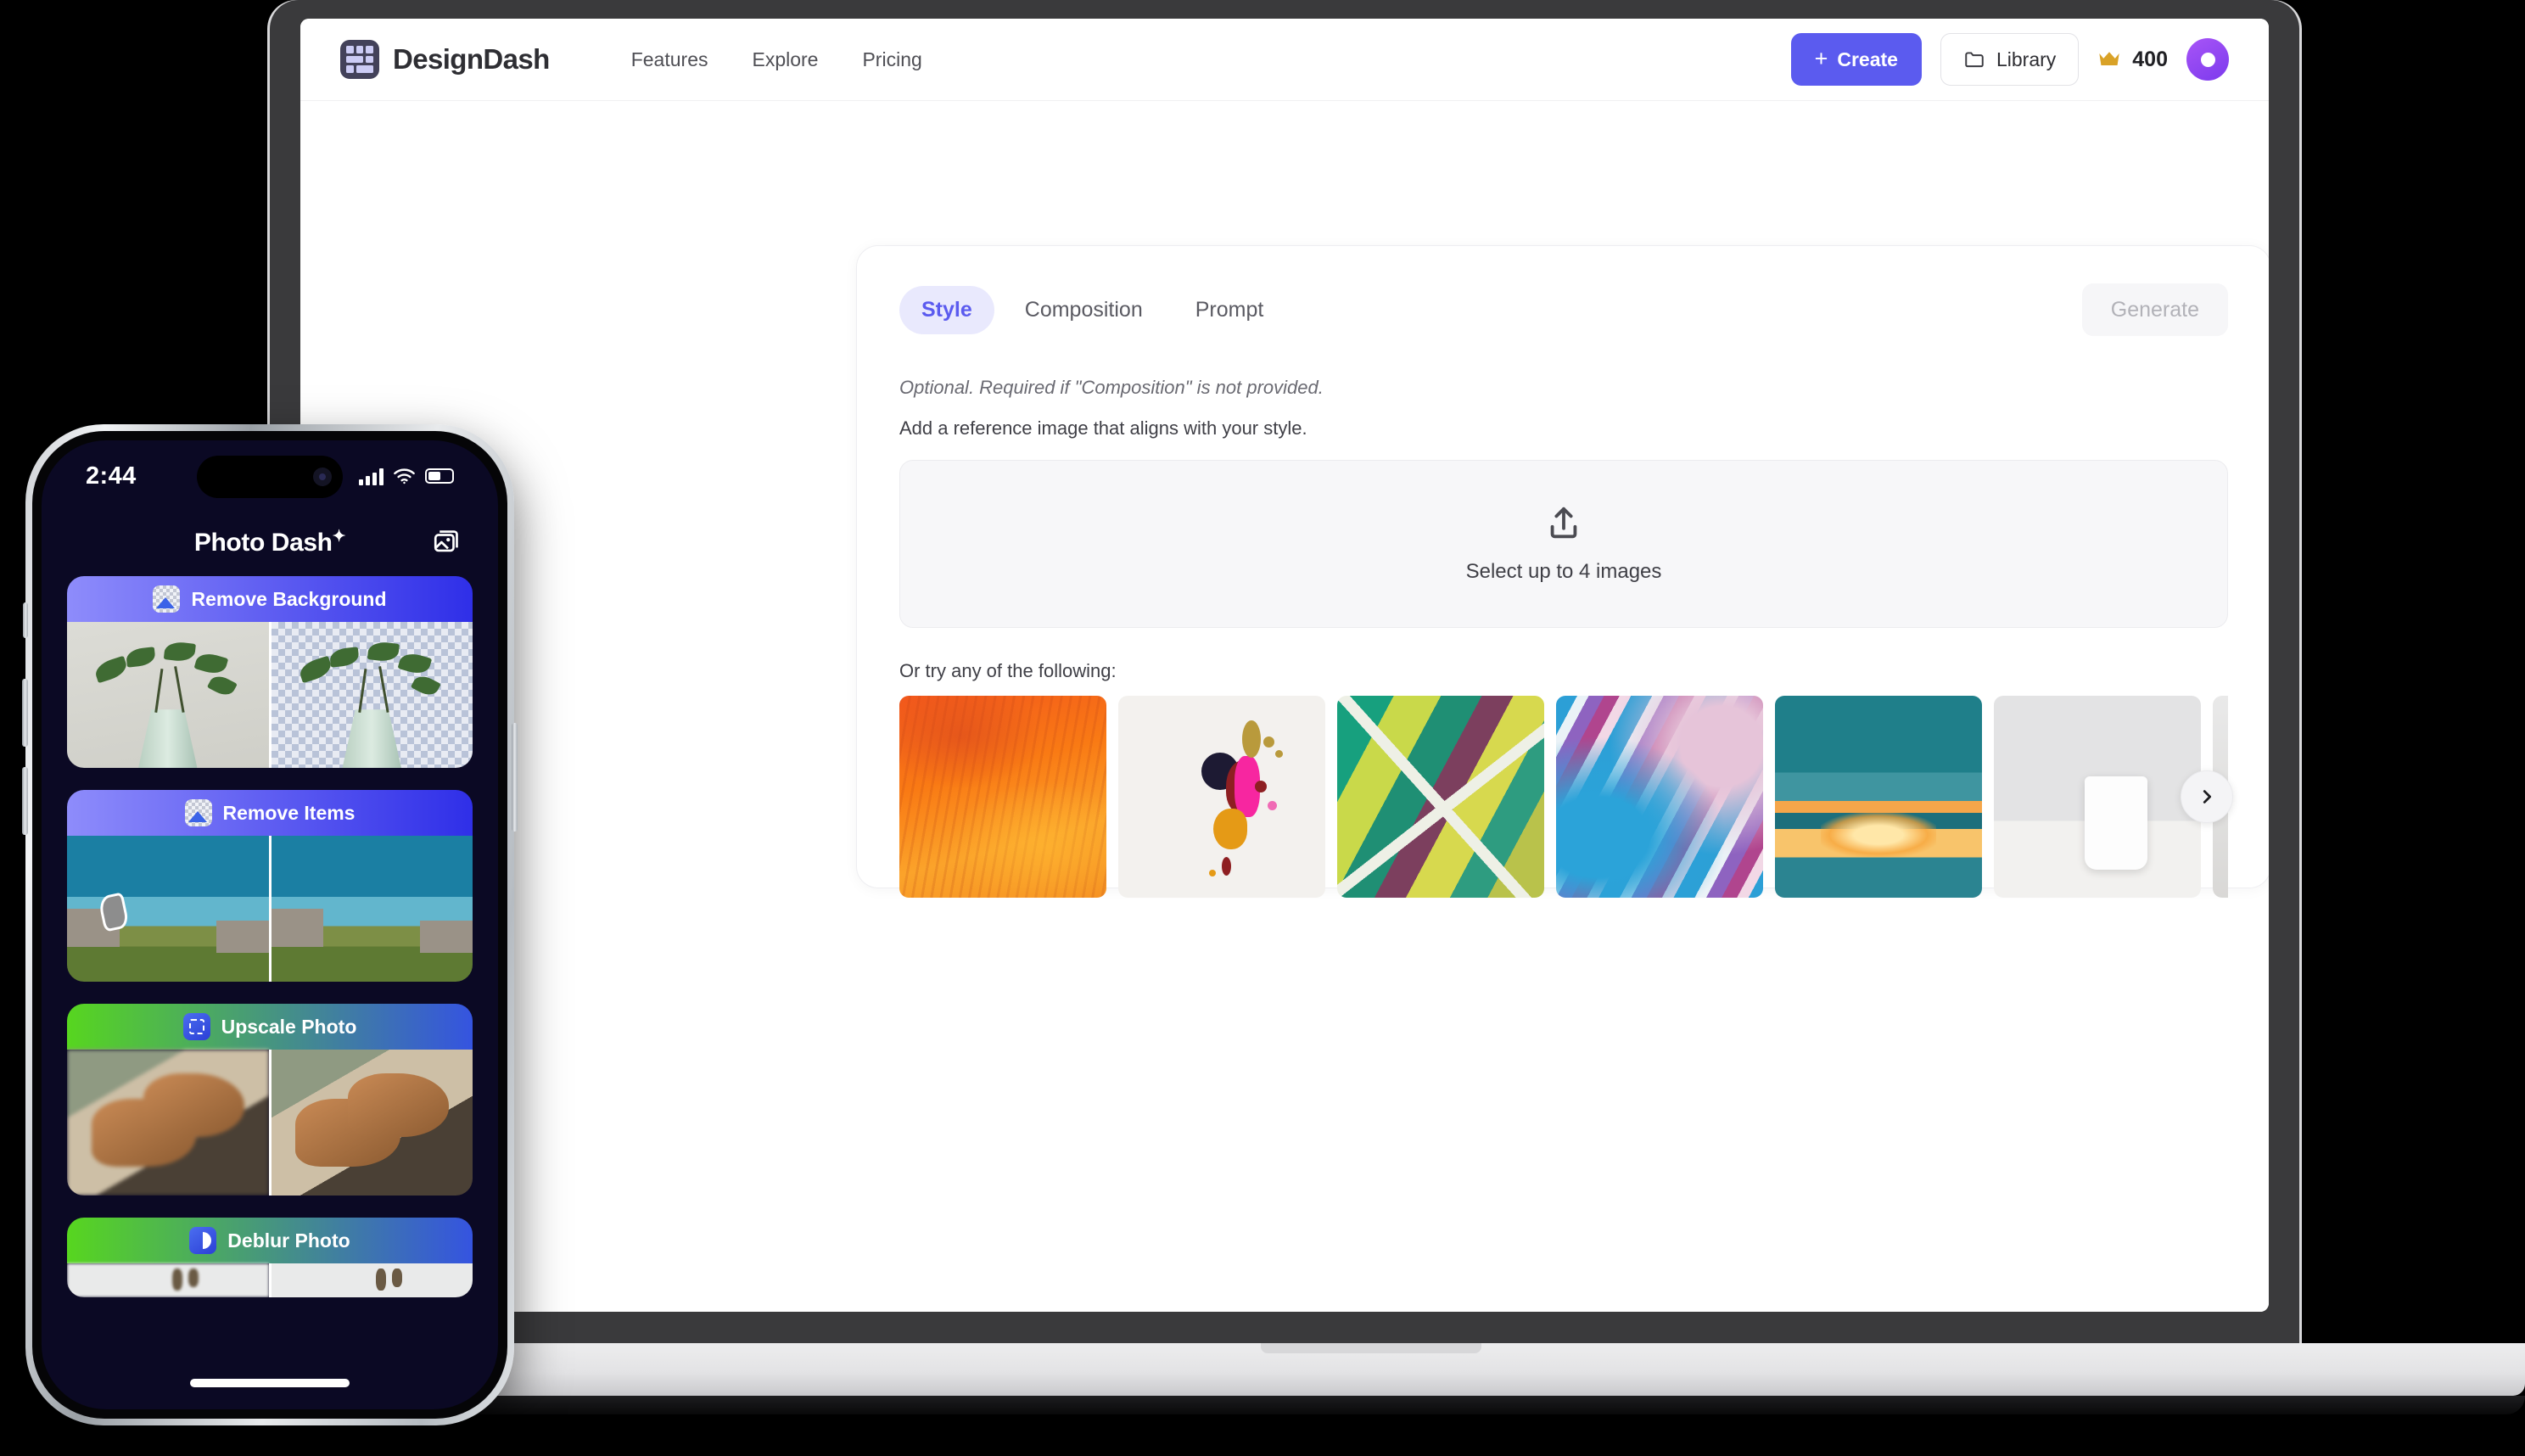  I want to click on tab-composition: Composition, so click(1084, 310).